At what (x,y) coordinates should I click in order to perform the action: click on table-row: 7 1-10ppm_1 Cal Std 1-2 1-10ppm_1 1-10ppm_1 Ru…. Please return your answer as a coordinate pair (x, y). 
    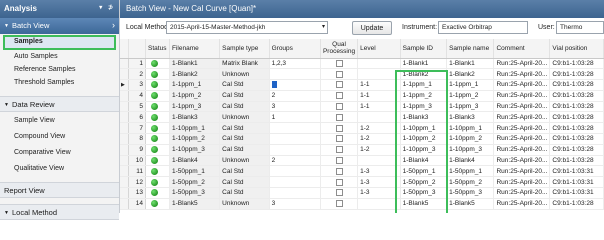
    Looking at the image, I should click on (362, 128).